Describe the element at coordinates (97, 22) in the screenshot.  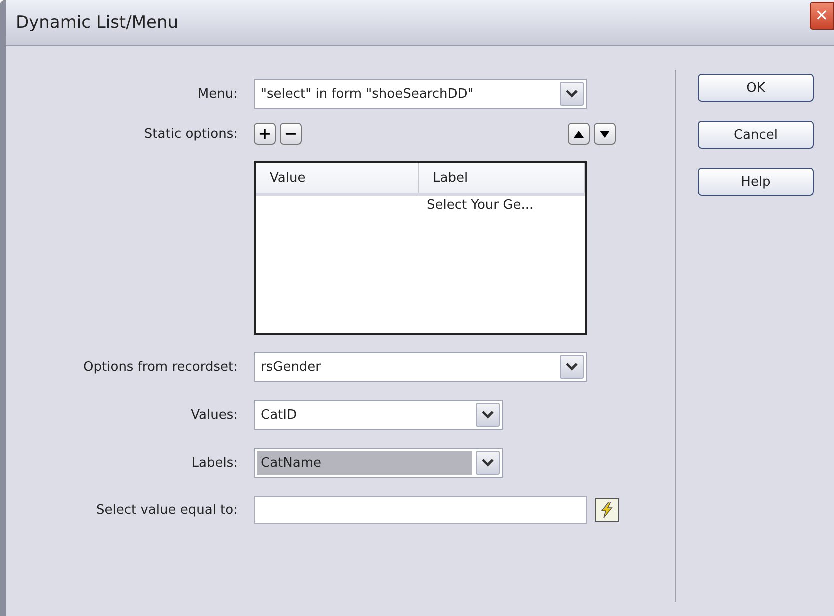
I see `window-title: Dynamic List/Menu` at that location.